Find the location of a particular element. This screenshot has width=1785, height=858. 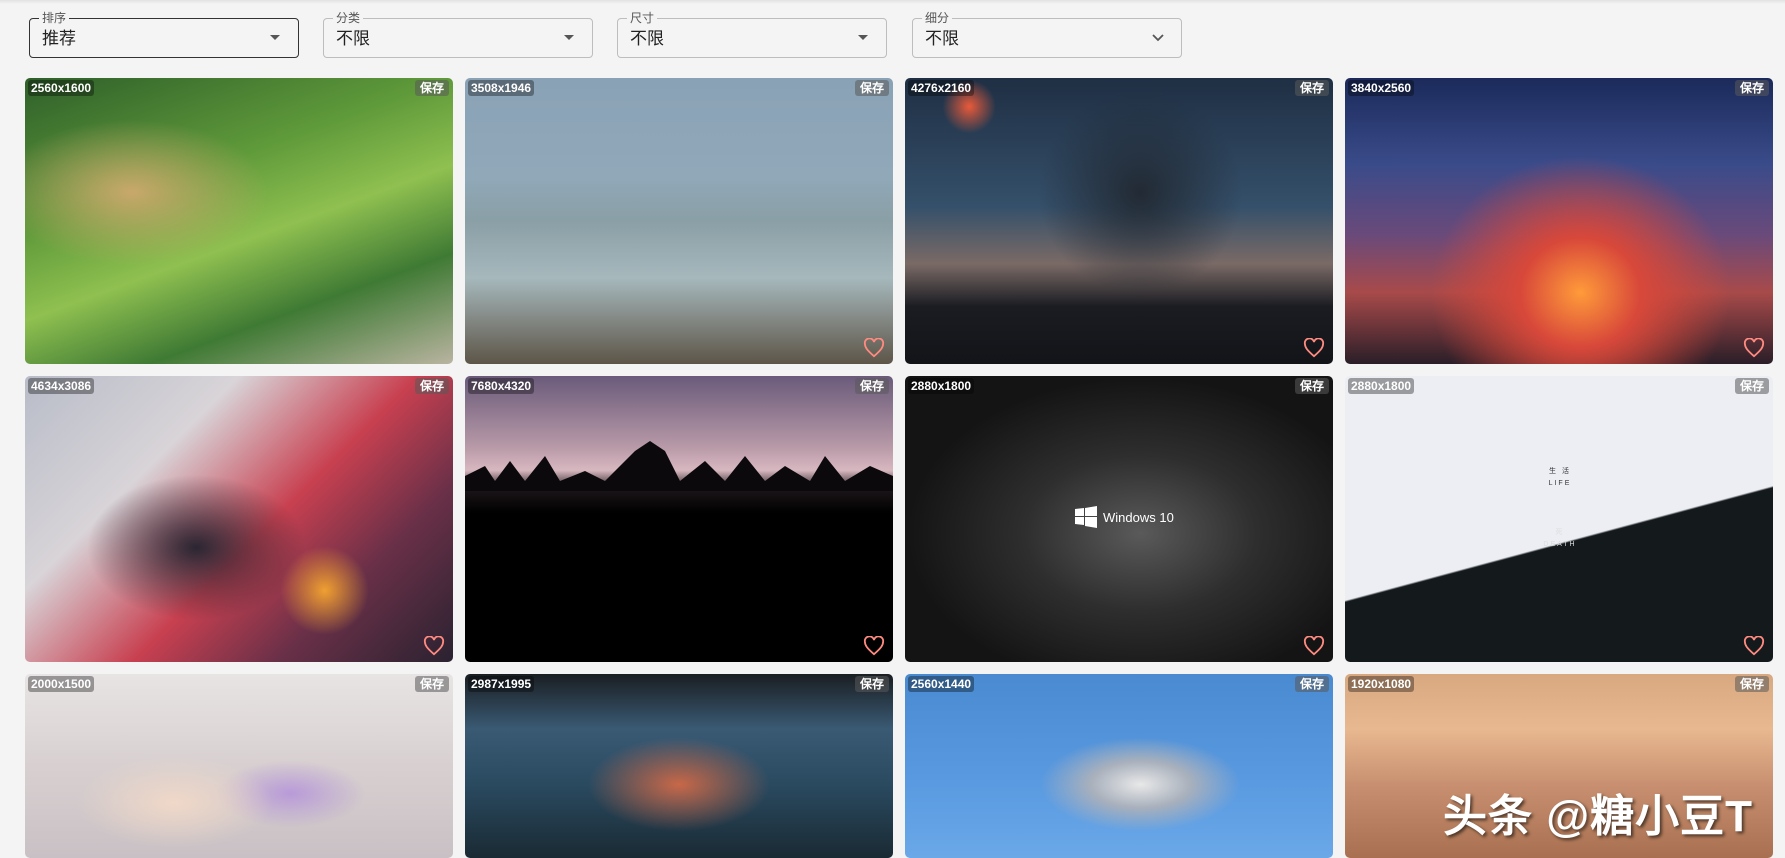

category-select-label: 分类 is located at coordinates (348, 18).